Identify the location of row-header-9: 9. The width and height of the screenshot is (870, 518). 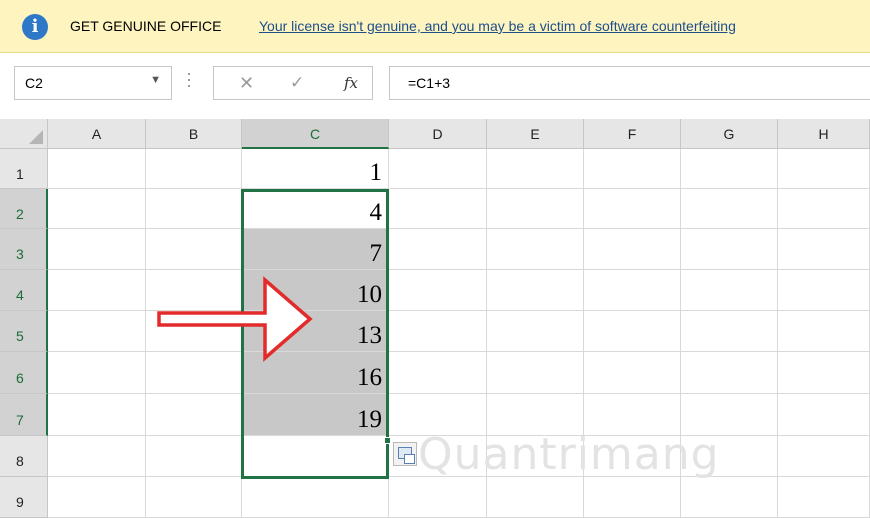
(24, 497).